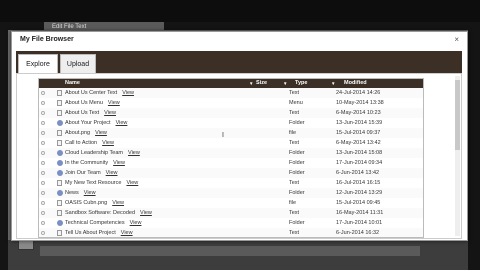  What do you see at coordinates (457, 115) in the screenshot?
I see `scrollbar-thumb` at bounding box center [457, 115].